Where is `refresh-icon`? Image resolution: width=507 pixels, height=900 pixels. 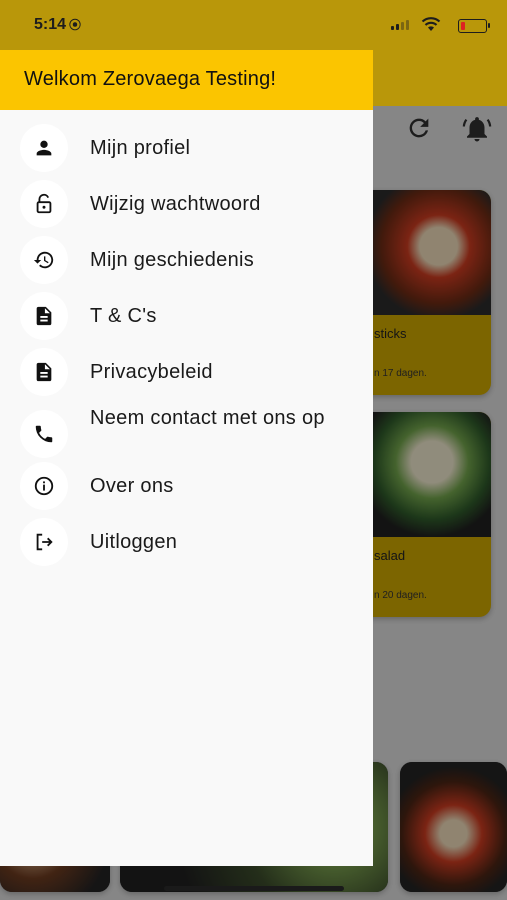 refresh-icon is located at coordinates (419, 128).